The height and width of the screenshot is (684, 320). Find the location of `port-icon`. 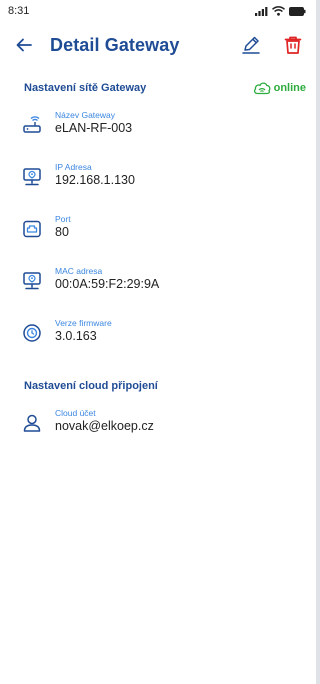

port-icon is located at coordinates (32, 229).